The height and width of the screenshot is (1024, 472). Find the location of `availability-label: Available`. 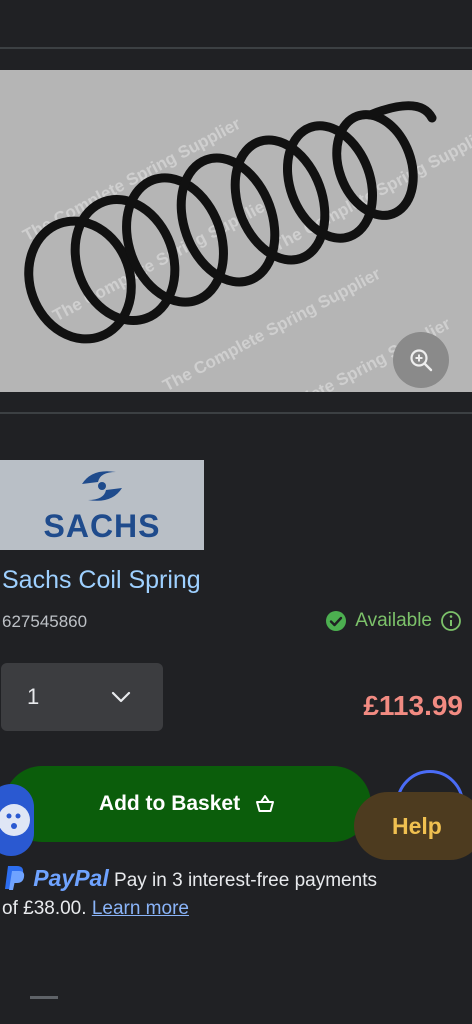

availability-label: Available is located at coordinates (393, 620).